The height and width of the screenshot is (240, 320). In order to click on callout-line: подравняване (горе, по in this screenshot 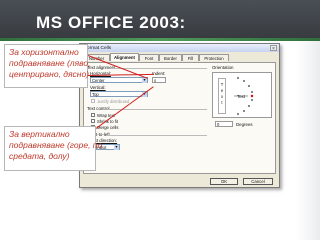, I will do `click(56, 145)`.